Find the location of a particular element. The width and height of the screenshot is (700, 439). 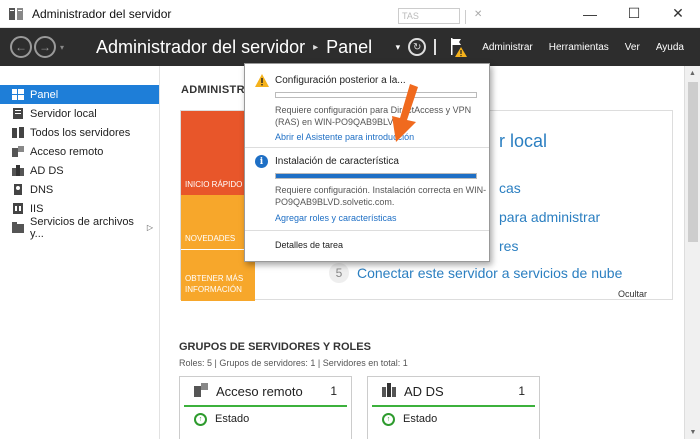

server-icon is located at coordinates (18, 113).